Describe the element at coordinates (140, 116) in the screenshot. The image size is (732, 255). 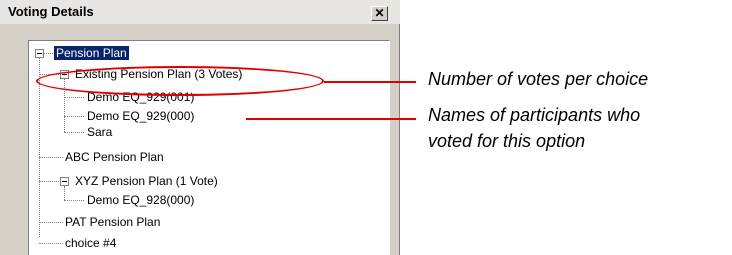
I see `tree-node-voter: Demo EQ_929(000)` at that location.